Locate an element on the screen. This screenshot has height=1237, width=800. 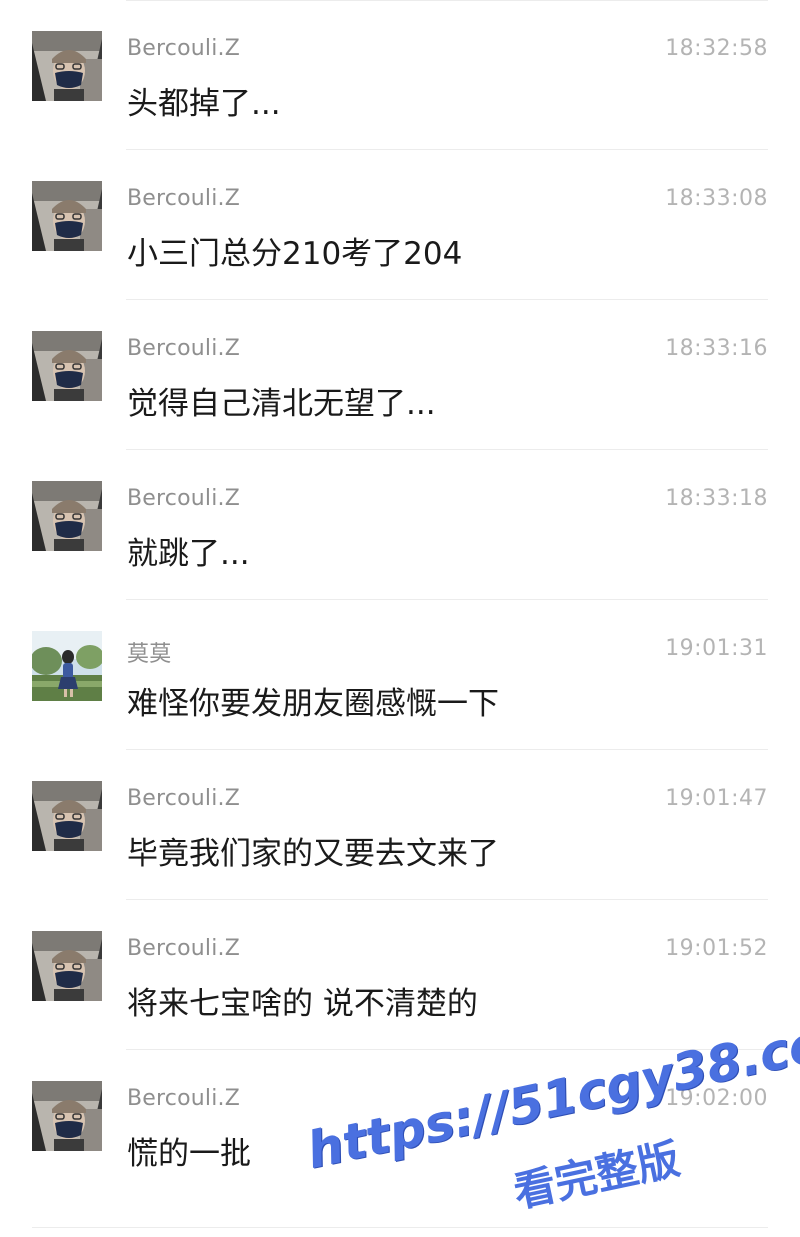
message-time: 18:33:16 is located at coordinates (716, 348).